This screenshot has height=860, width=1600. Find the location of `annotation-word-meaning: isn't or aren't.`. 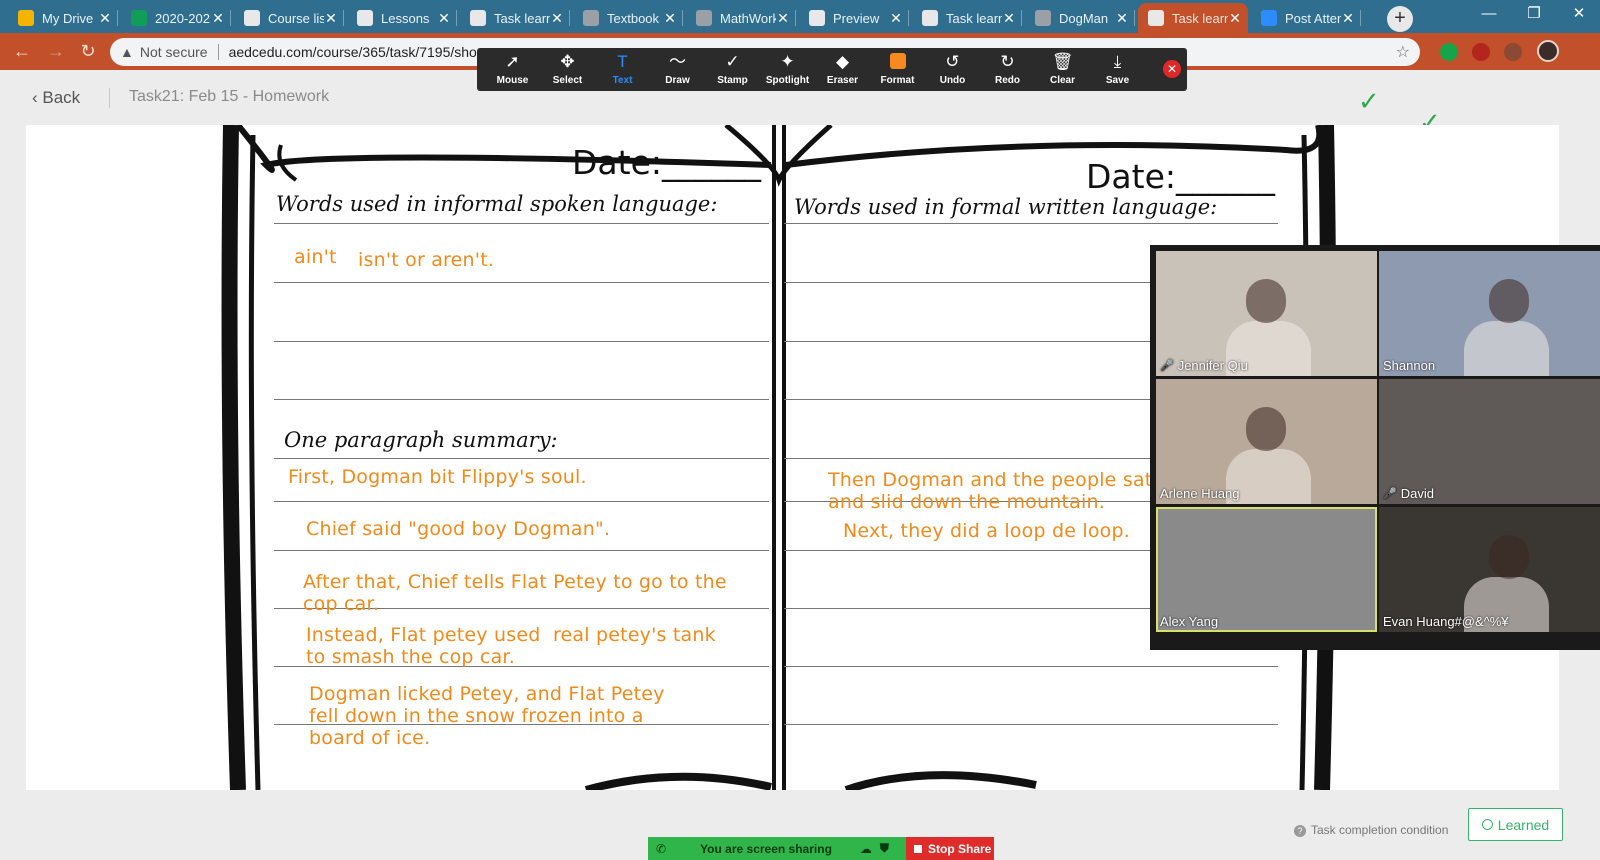

annotation-word-meaning: isn't or aren't. is located at coordinates (426, 260).